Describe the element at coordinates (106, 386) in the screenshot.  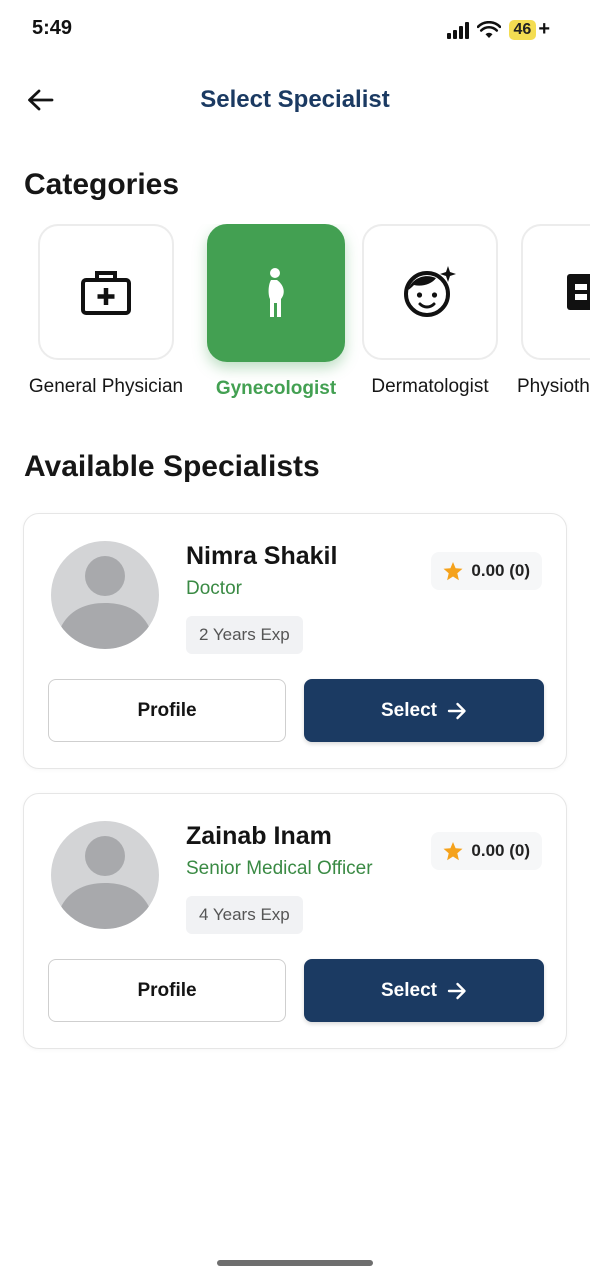
I see `category-label: General Physician` at that location.